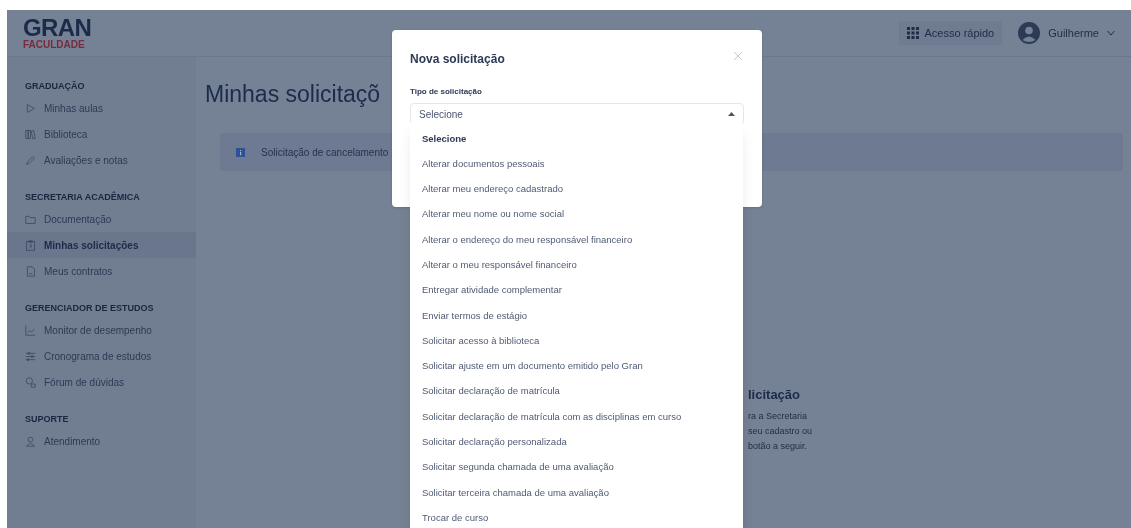  I want to click on dropdown-option: Solicitar declaração de matrícula, so click(576, 391).